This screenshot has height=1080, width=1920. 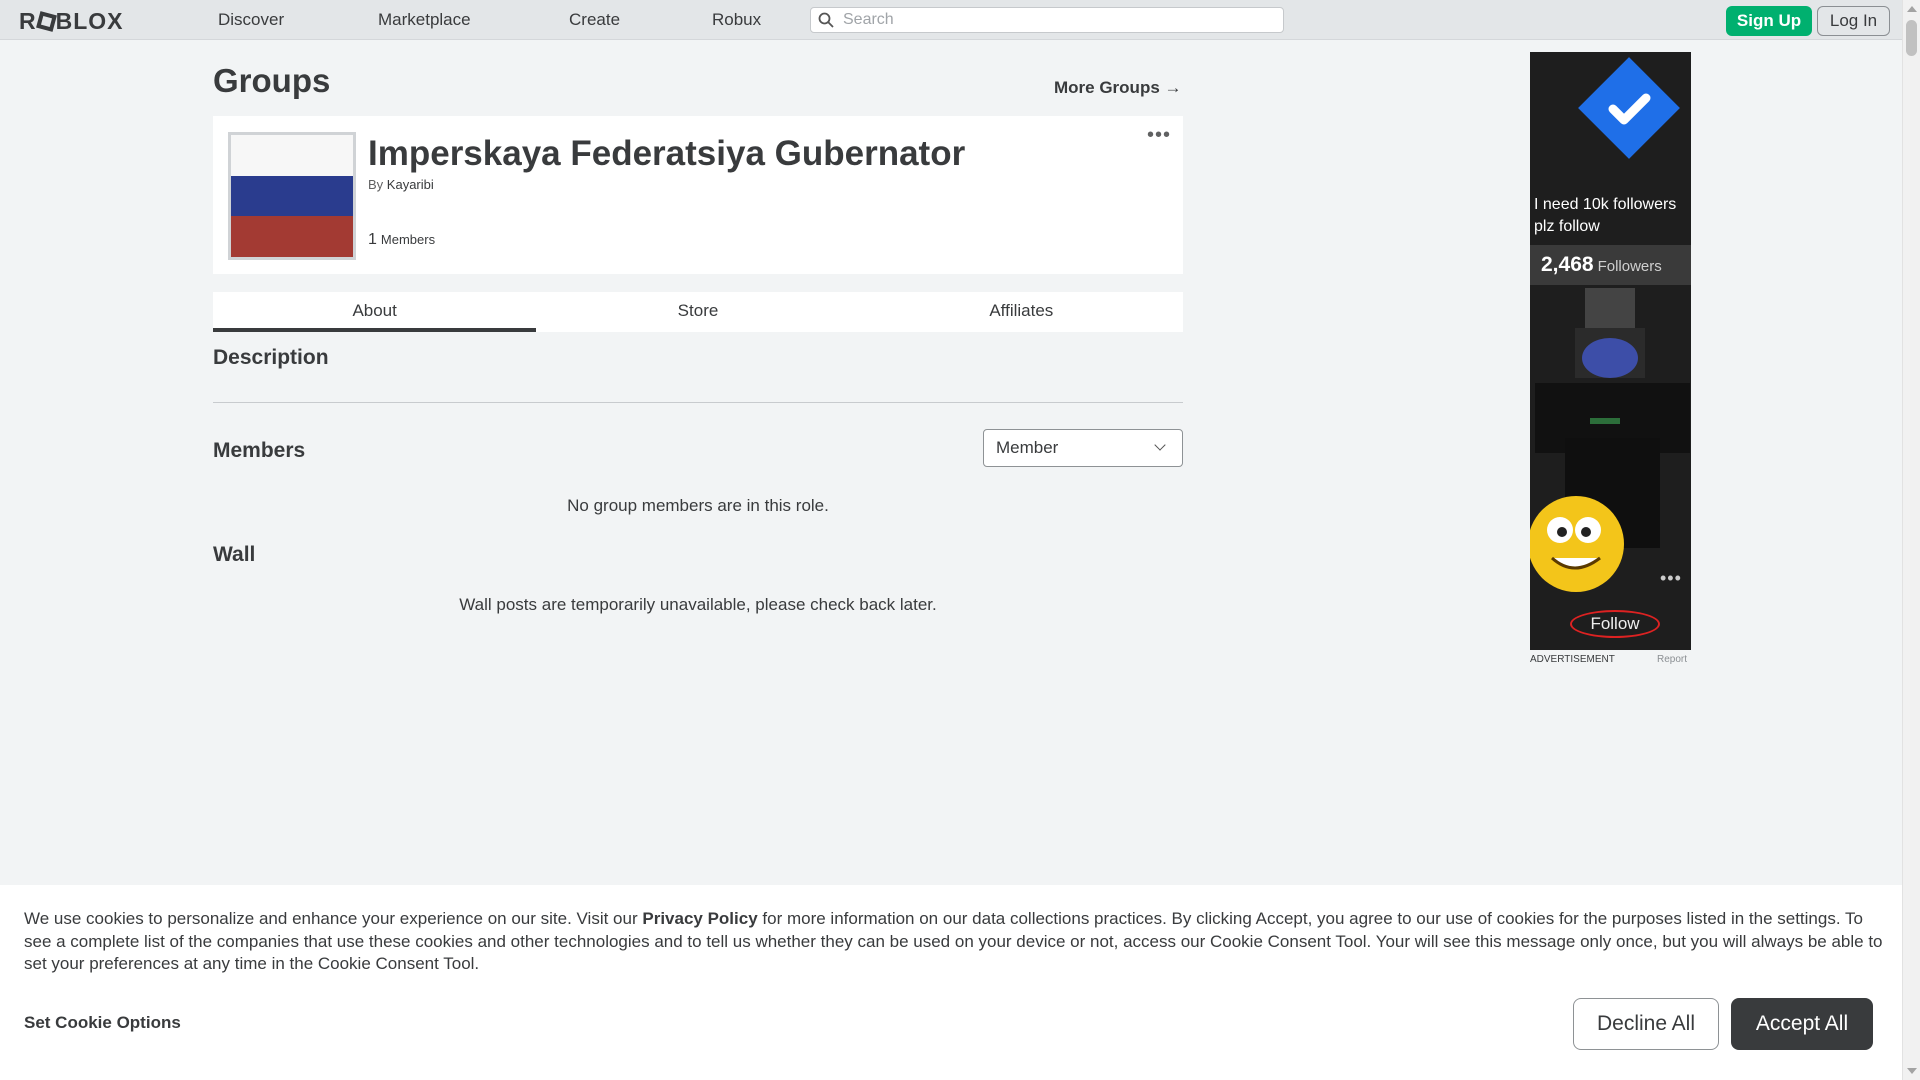 I want to click on role-dropdown: Member, so click(x=1083, y=448).